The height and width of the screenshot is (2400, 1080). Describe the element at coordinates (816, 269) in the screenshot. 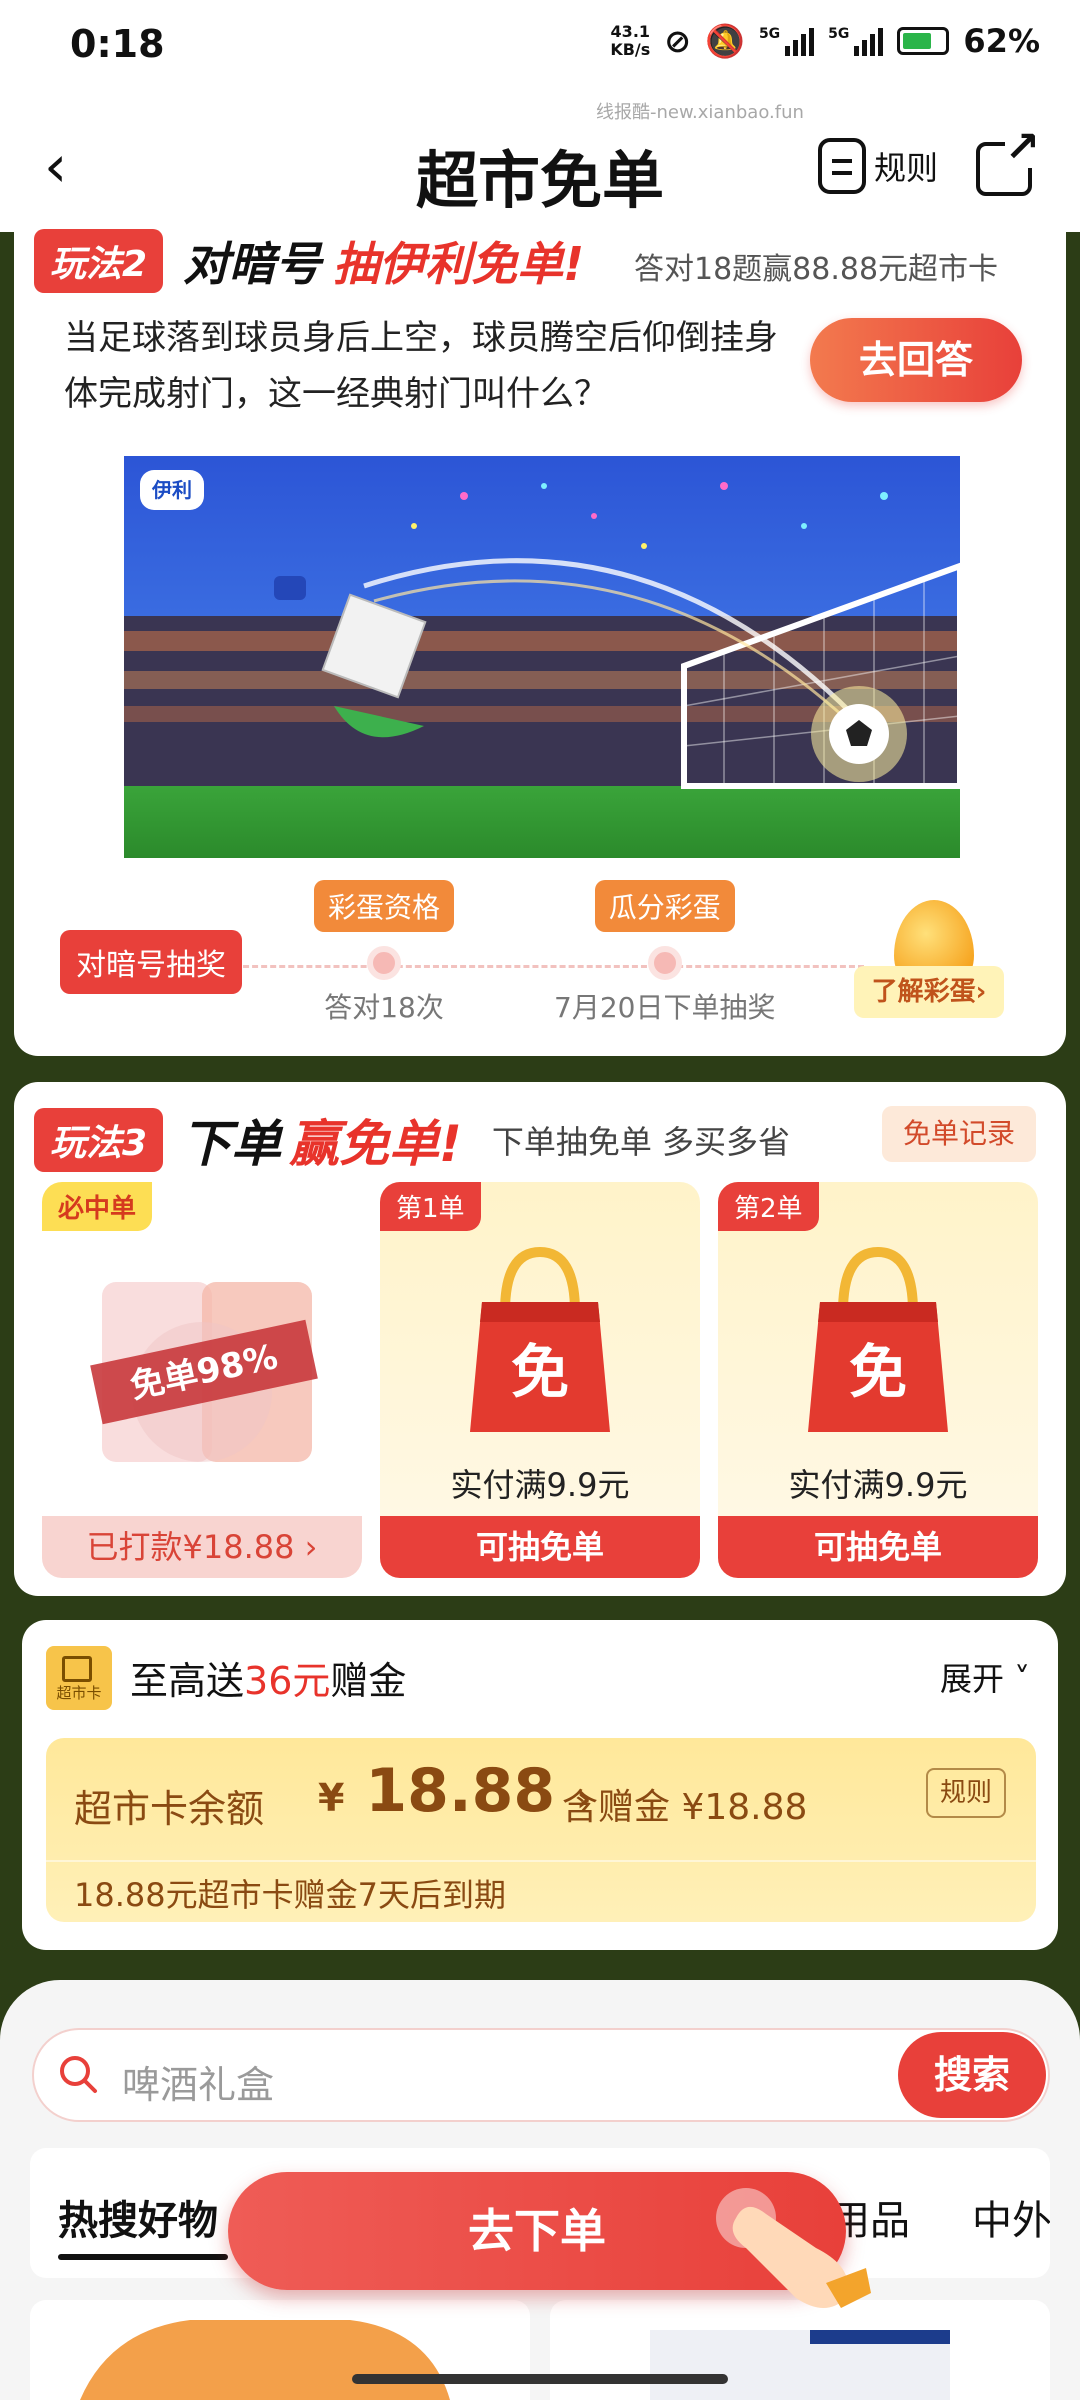

I see `play2-subtitle: 答对18题赢88.88元超市卡` at that location.